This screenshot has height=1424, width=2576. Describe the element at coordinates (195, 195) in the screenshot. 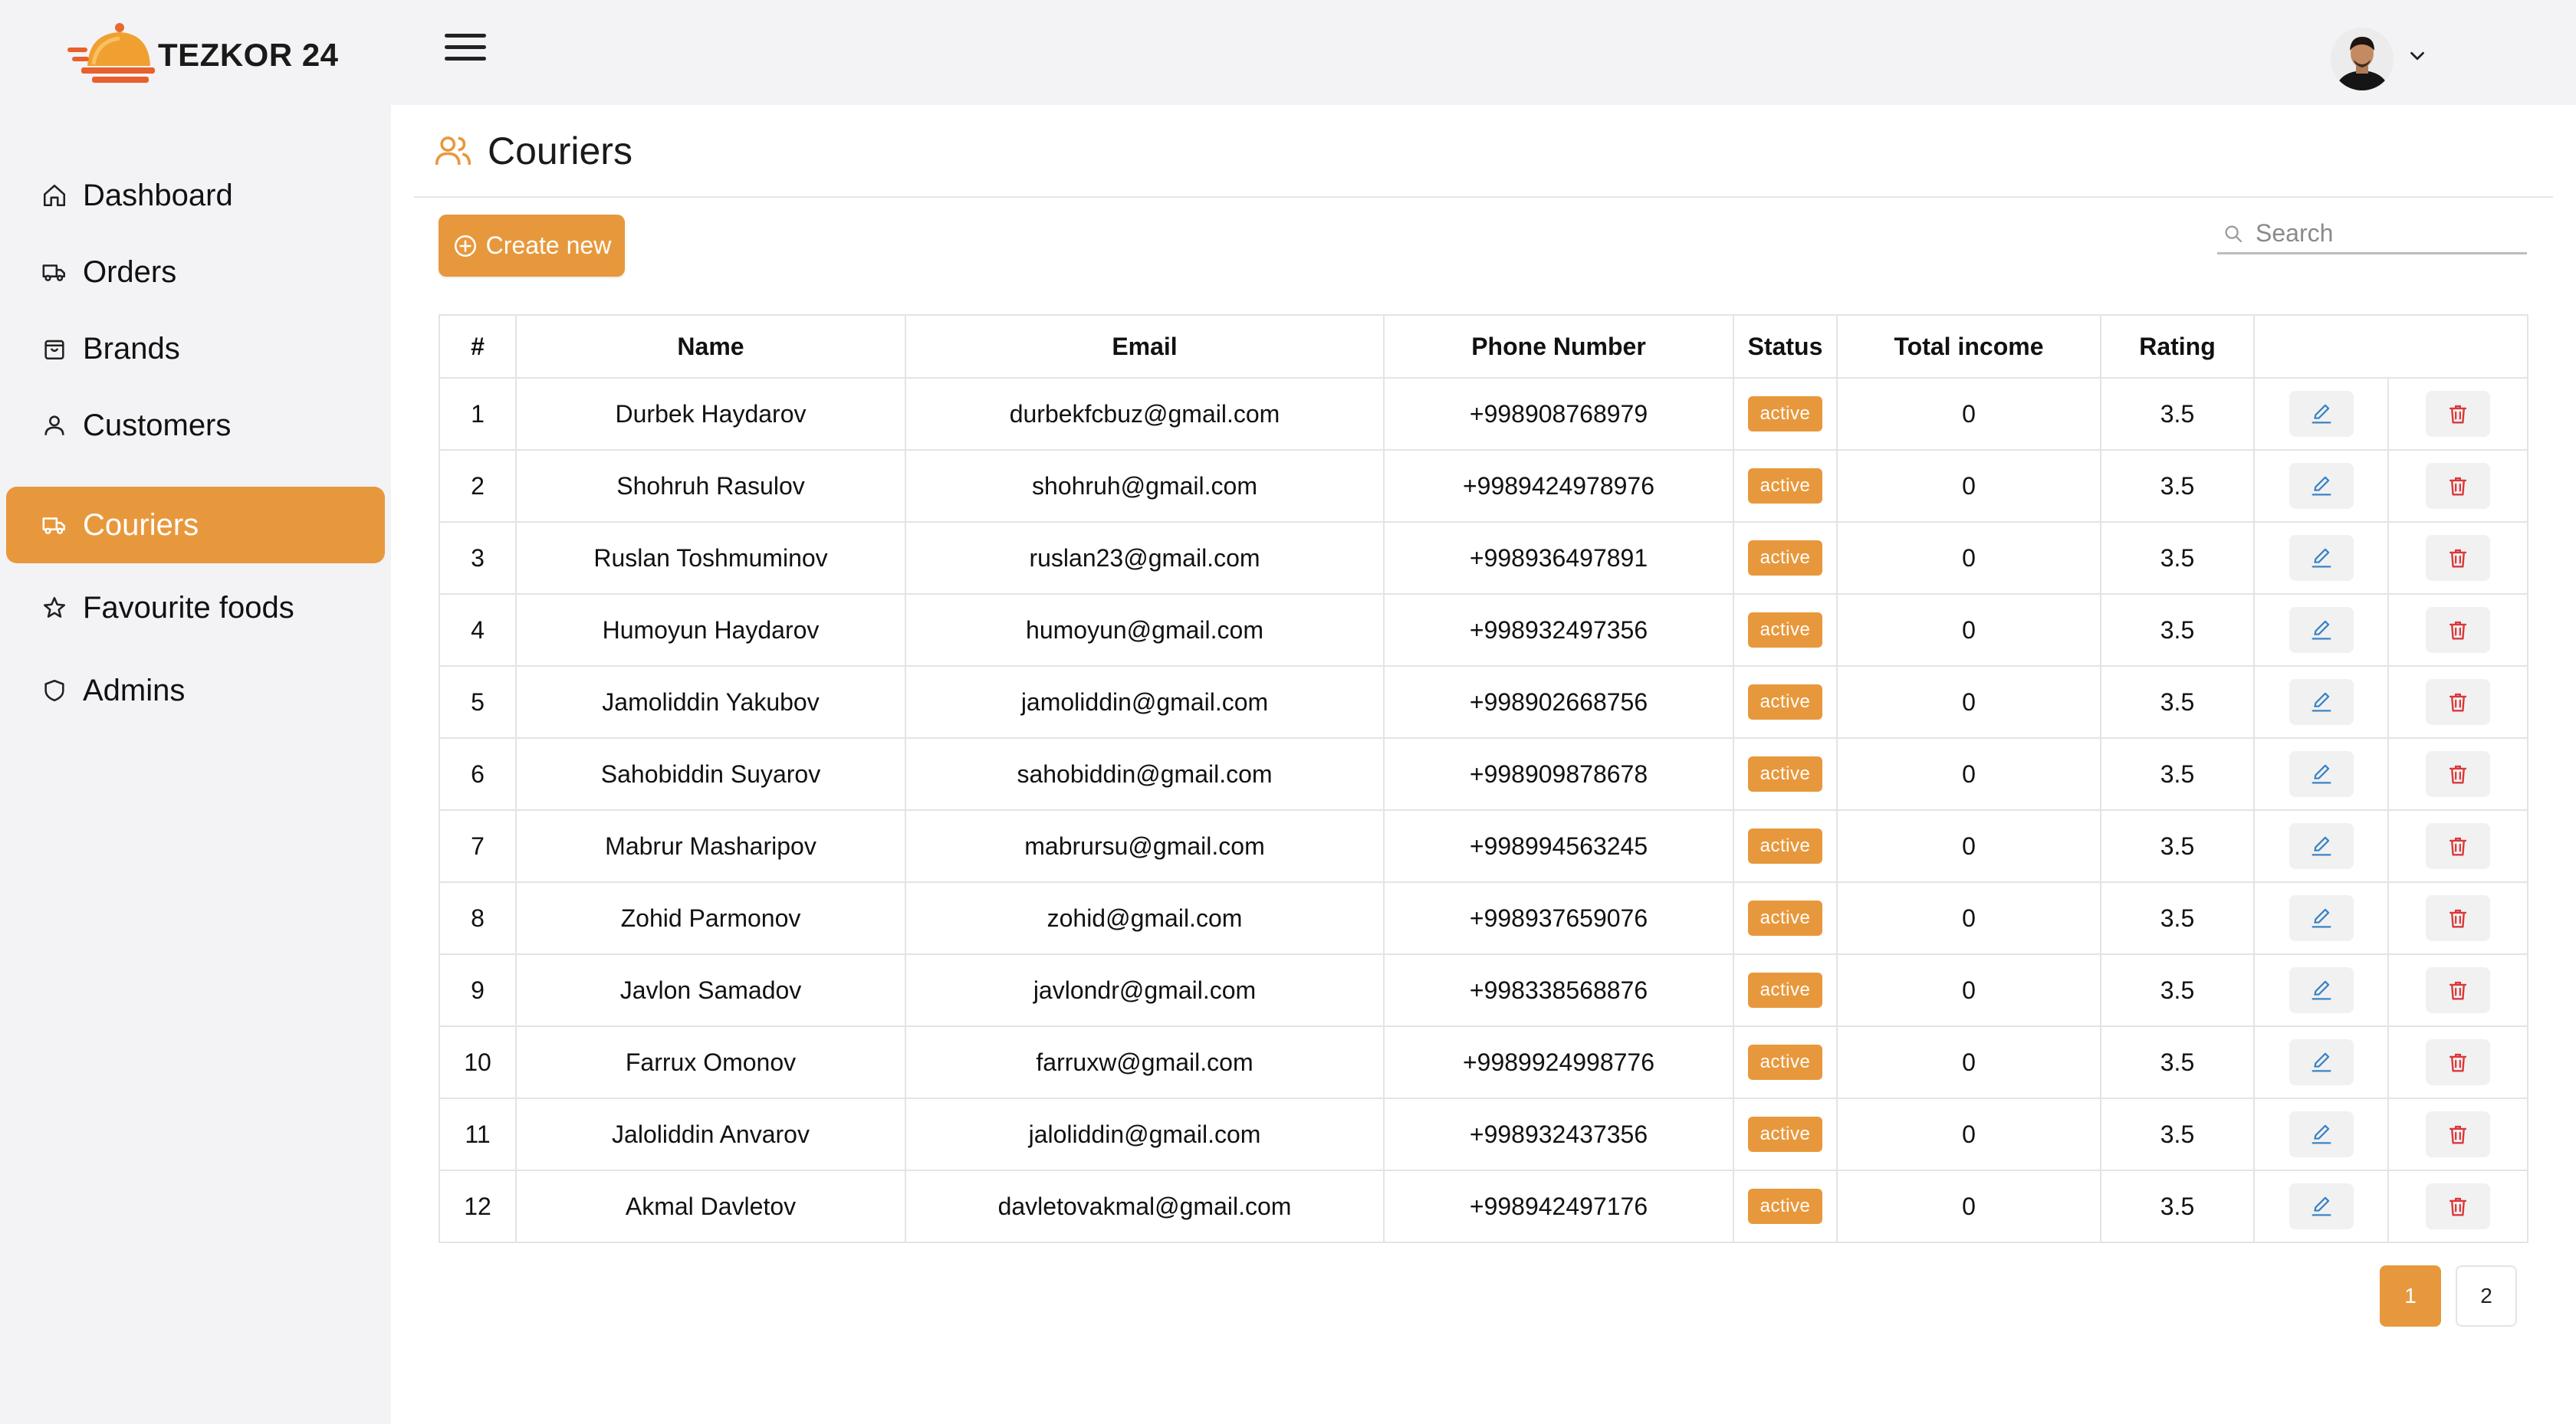

I see `sidebar-item-dashboard: Dashboard` at that location.